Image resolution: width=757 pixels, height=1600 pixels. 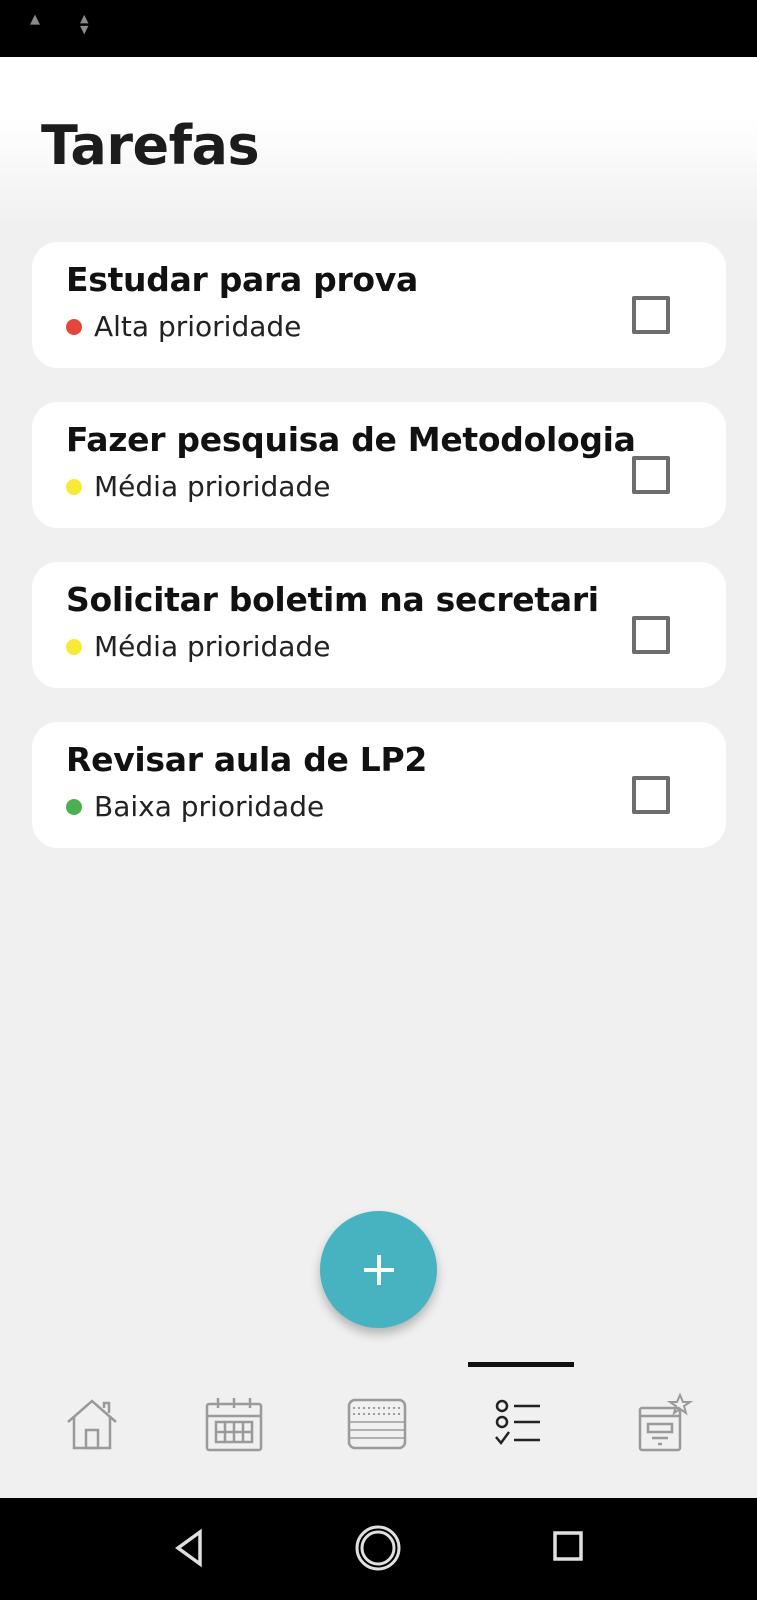 I want to click on add-task-button, so click(x=378, y=1269).